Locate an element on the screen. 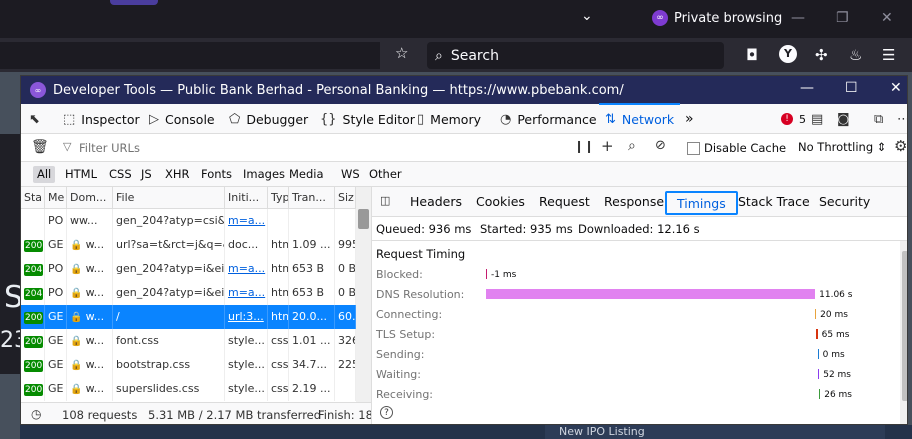 This screenshot has width=912, height=439. account-avatar: Y is located at coordinates (788, 54).